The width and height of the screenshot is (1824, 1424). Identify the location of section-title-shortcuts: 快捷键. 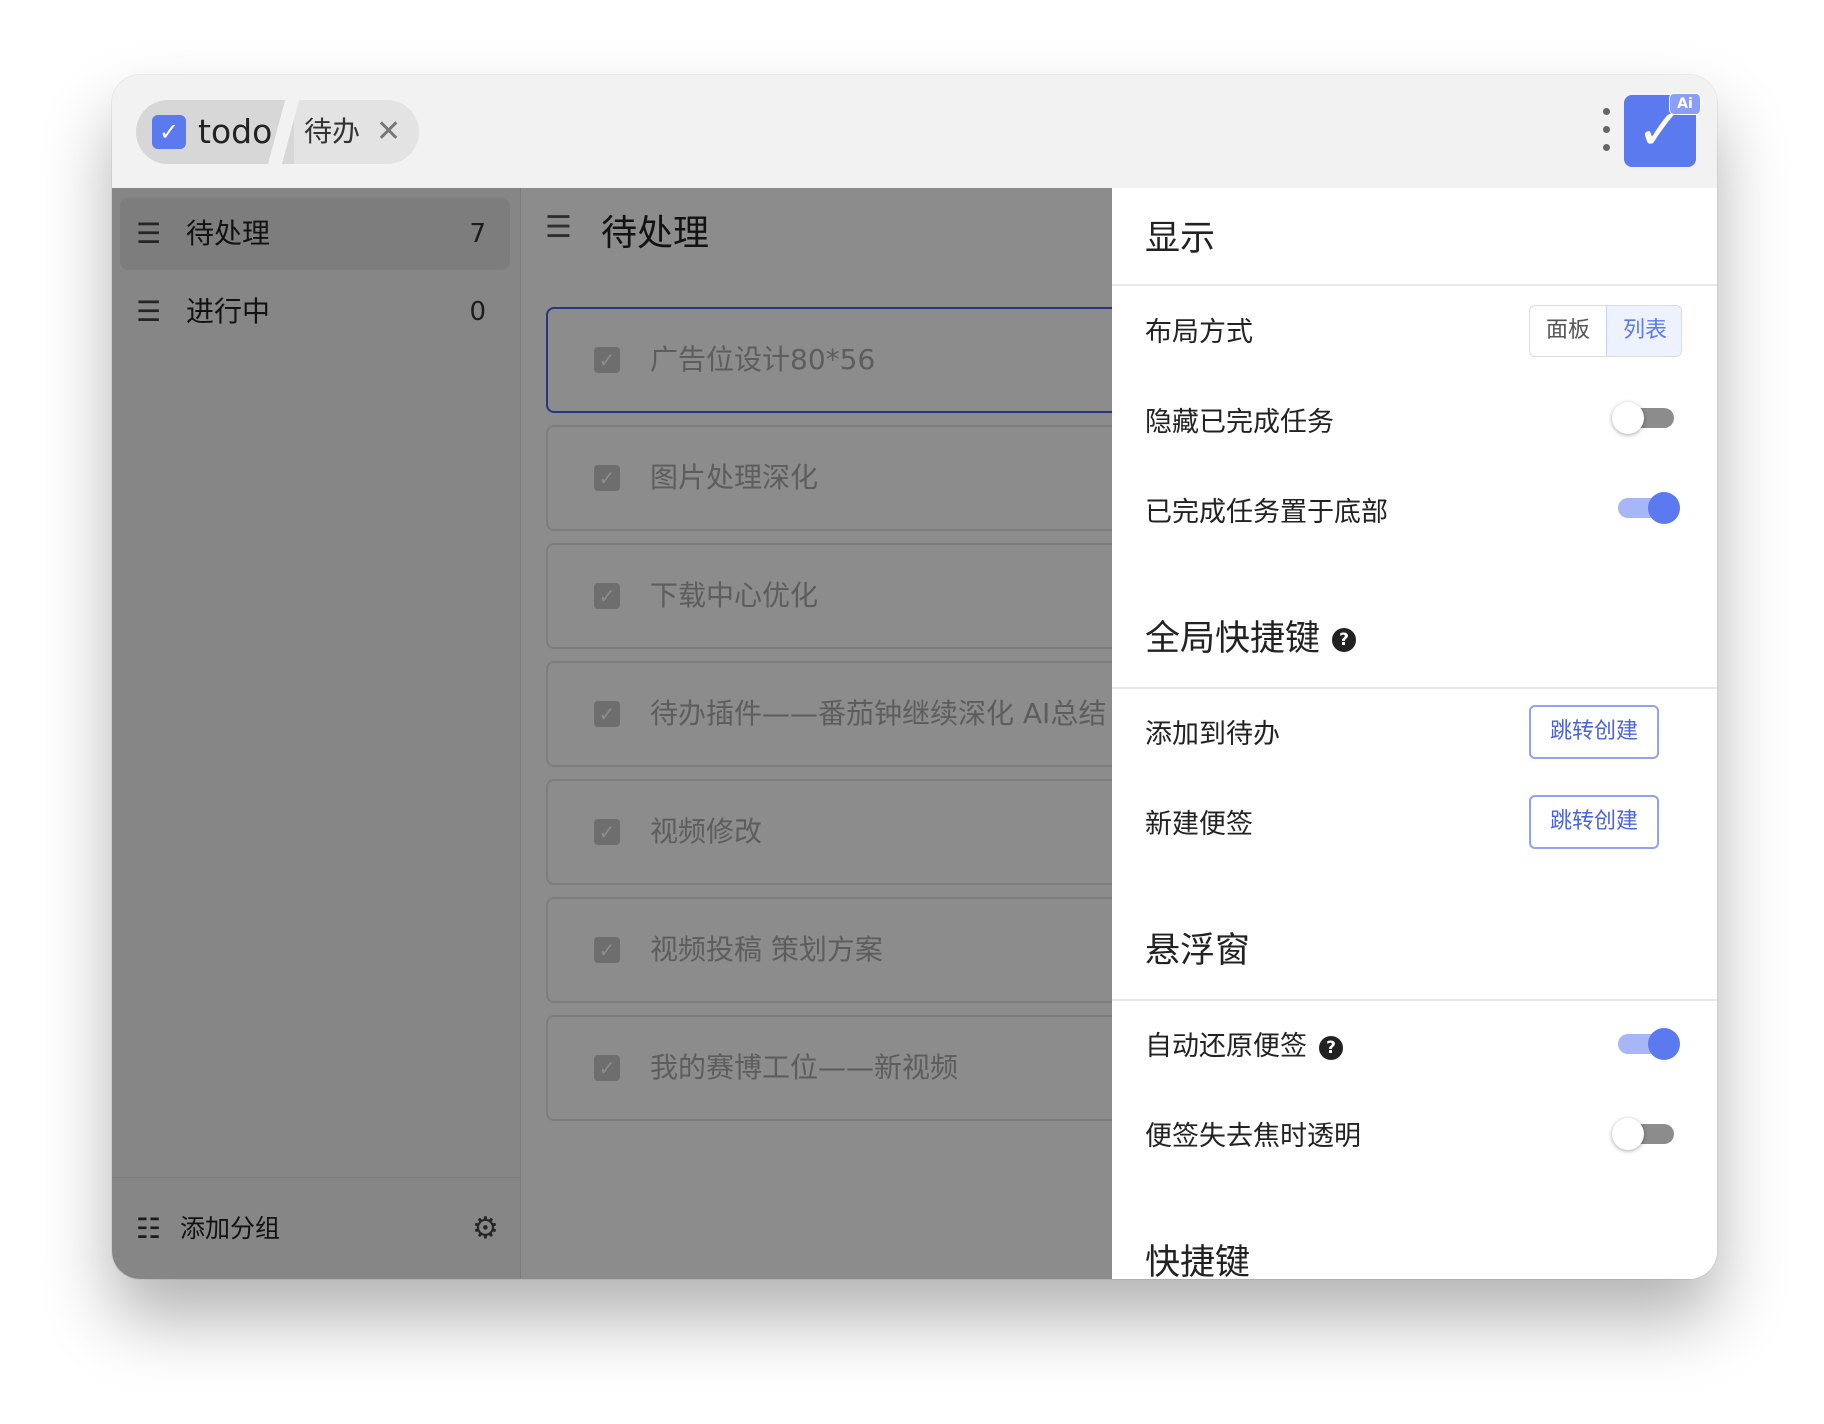
(1198, 1261).